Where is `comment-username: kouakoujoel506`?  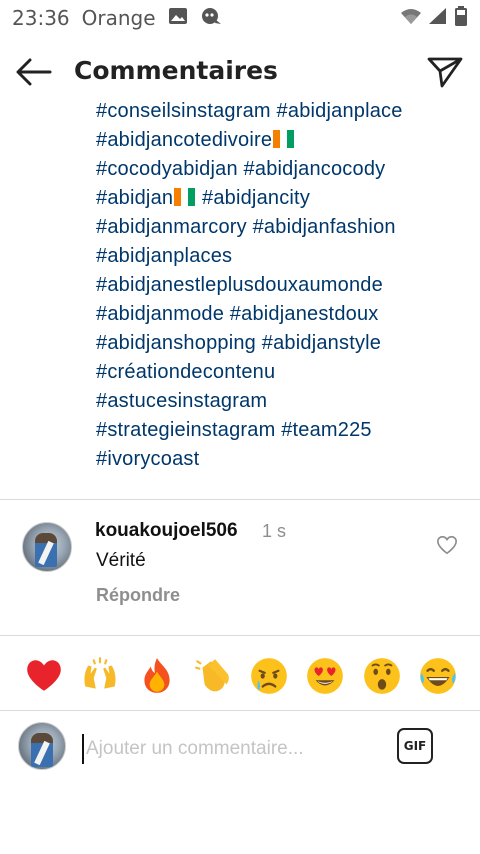
comment-username: kouakoujoel506 is located at coordinates (166, 531).